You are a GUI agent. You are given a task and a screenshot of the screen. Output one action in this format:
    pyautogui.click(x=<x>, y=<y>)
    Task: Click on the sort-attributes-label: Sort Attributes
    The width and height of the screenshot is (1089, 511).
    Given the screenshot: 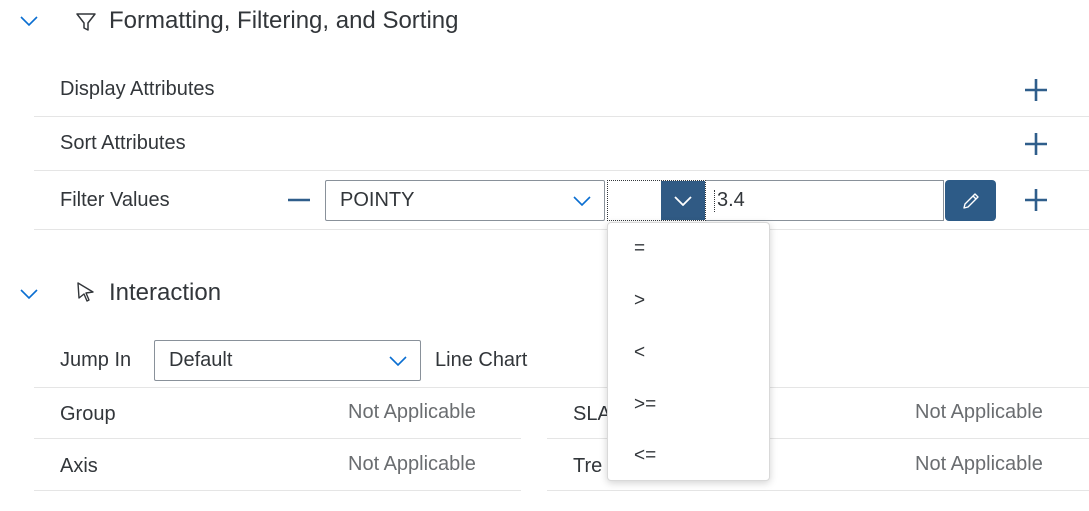 What is the action you would take?
    pyautogui.click(x=123, y=143)
    